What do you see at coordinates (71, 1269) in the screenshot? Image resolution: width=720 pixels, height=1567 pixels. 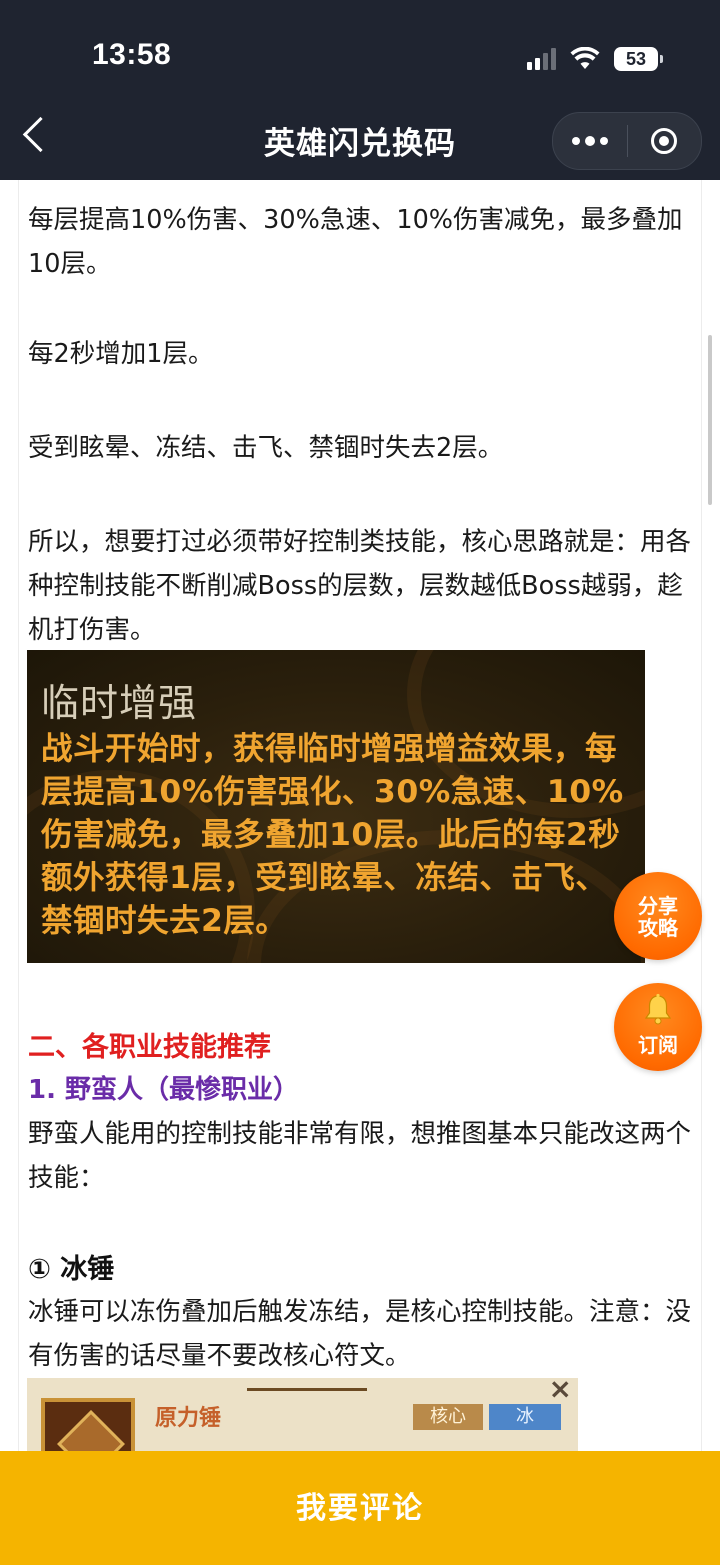 I see `skill-heading: ① 冰锤` at bounding box center [71, 1269].